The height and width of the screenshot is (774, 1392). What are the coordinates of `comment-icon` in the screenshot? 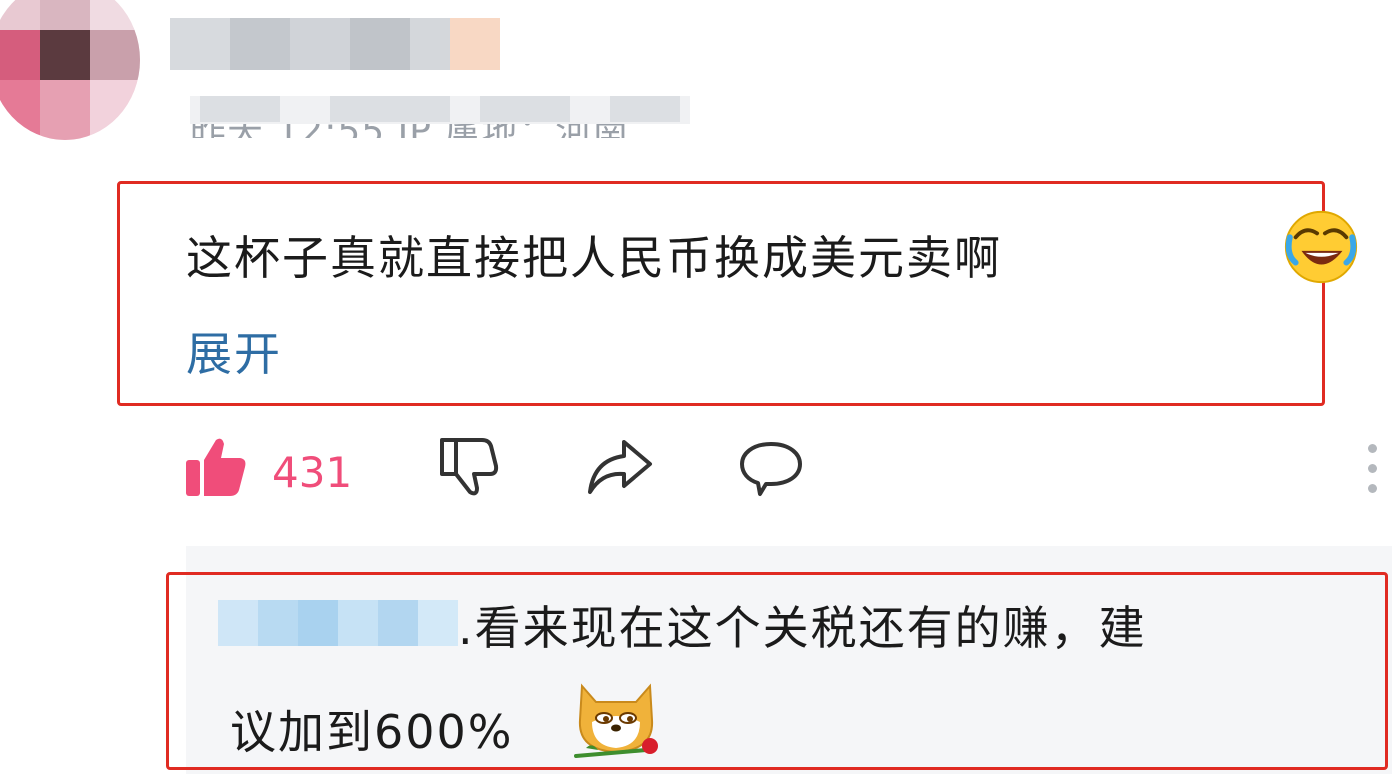 It's located at (771, 469).